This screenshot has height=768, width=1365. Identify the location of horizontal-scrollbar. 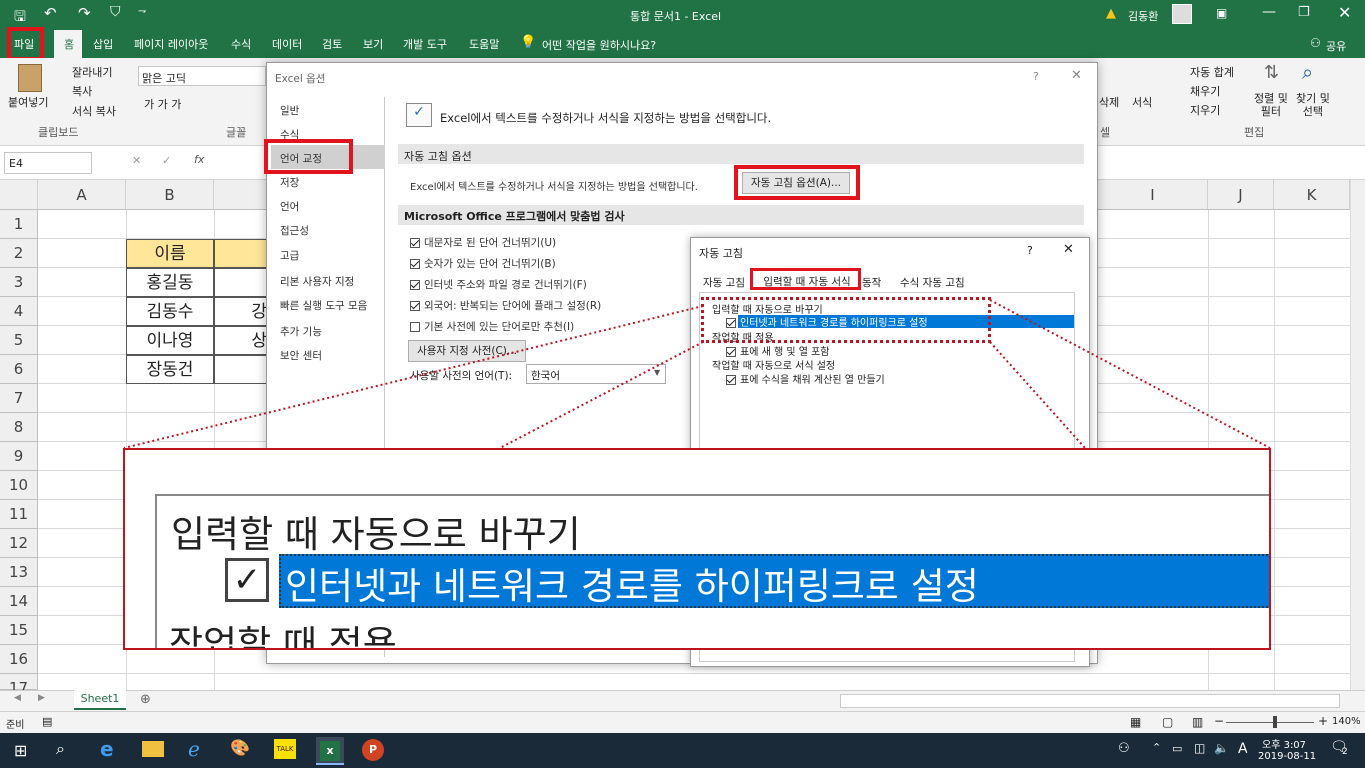
(1090, 701).